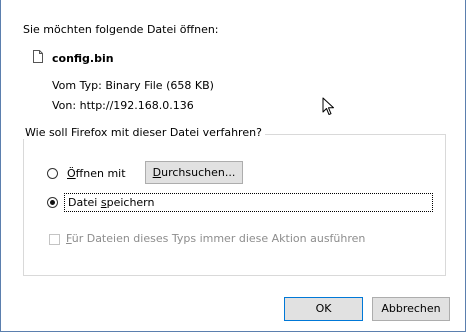  Describe the element at coordinates (100, 173) in the screenshot. I see `open-with-label-text: ffnen mit` at that location.